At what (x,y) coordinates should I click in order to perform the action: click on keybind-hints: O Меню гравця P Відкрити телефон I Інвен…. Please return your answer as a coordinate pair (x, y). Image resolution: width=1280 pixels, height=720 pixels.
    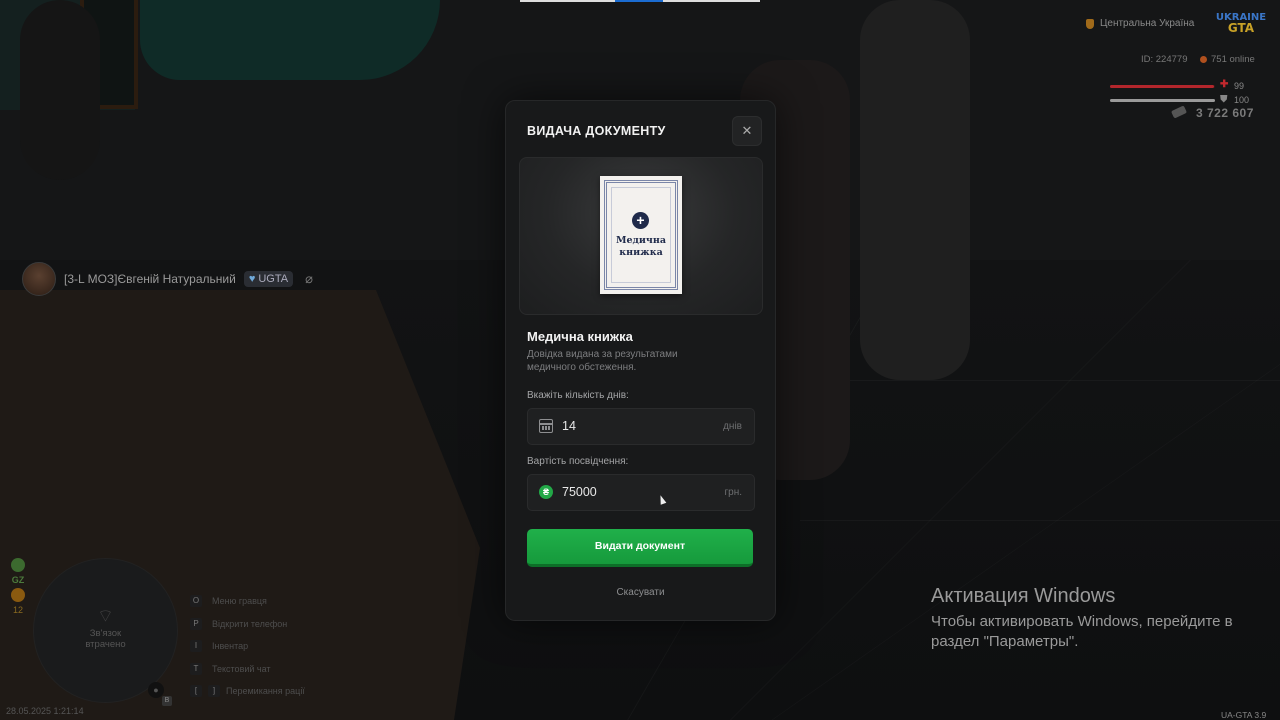
    Looking at the image, I should click on (247, 646).